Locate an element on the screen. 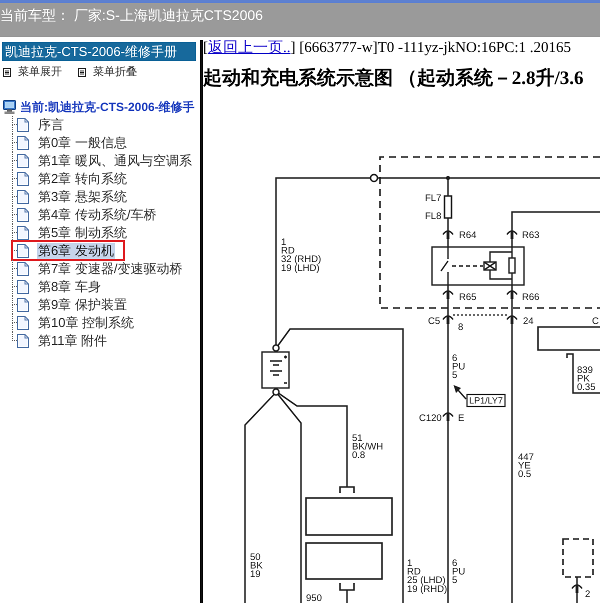 Image resolution: width=600 pixels, height=603 pixels. vehicle-model-label: 当前车型： 厂家:S-上海凯迪拉克CTS2006 is located at coordinates (131, 15).